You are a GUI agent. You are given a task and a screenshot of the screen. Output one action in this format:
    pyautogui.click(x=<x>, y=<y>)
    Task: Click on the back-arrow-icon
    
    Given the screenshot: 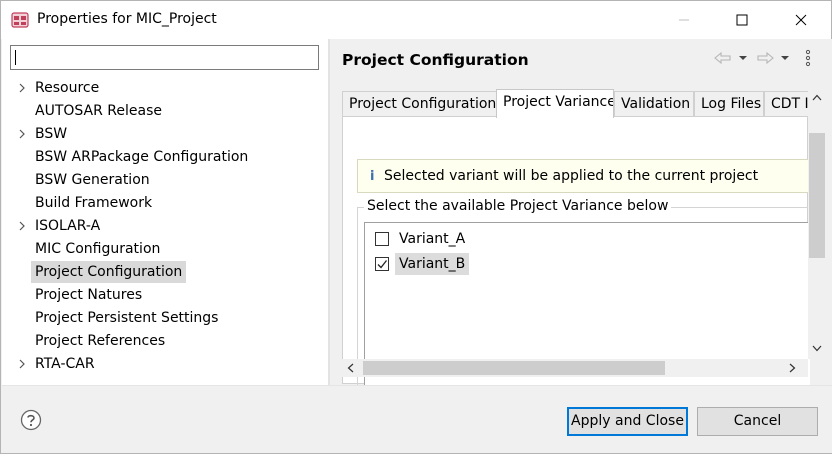 What is the action you would take?
    pyautogui.click(x=723, y=58)
    